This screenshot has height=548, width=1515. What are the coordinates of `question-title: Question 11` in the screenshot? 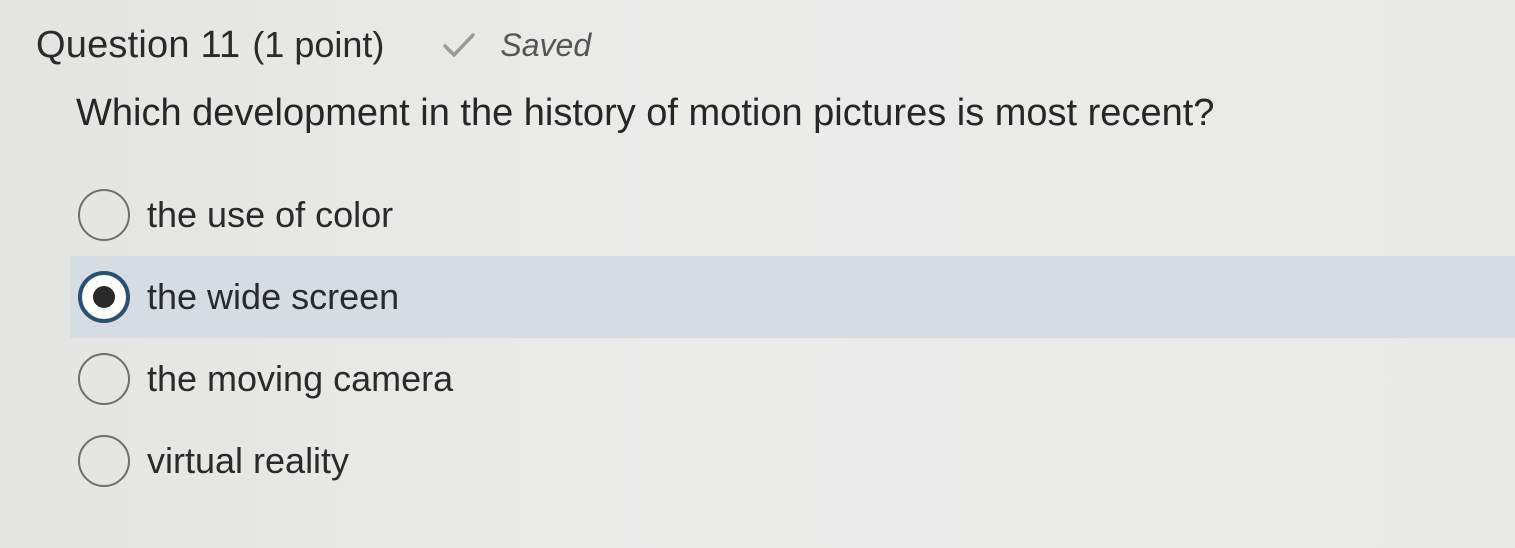 It's located at (138, 44).